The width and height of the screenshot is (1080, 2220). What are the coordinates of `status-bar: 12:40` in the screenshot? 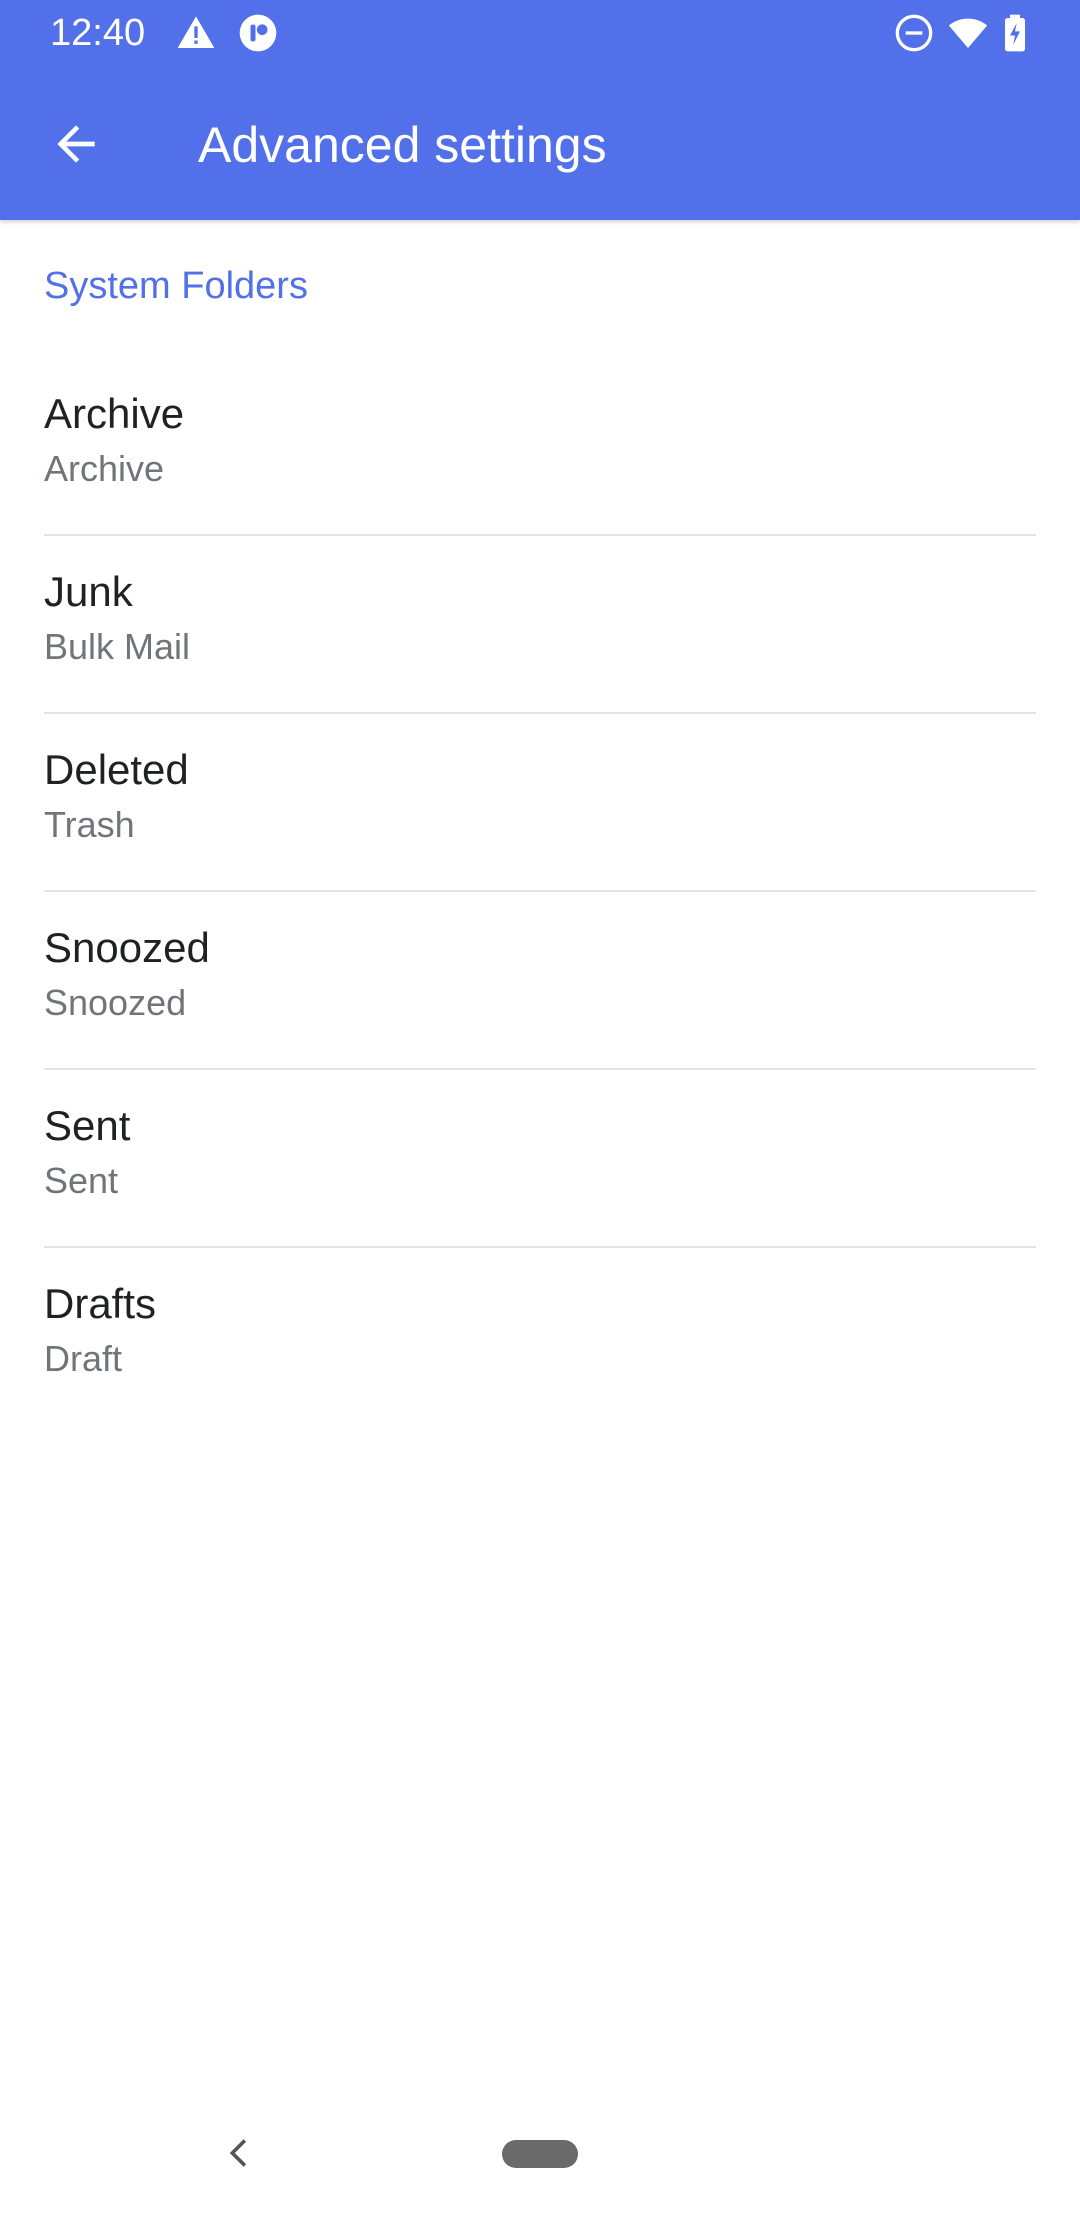 It's located at (540, 33).